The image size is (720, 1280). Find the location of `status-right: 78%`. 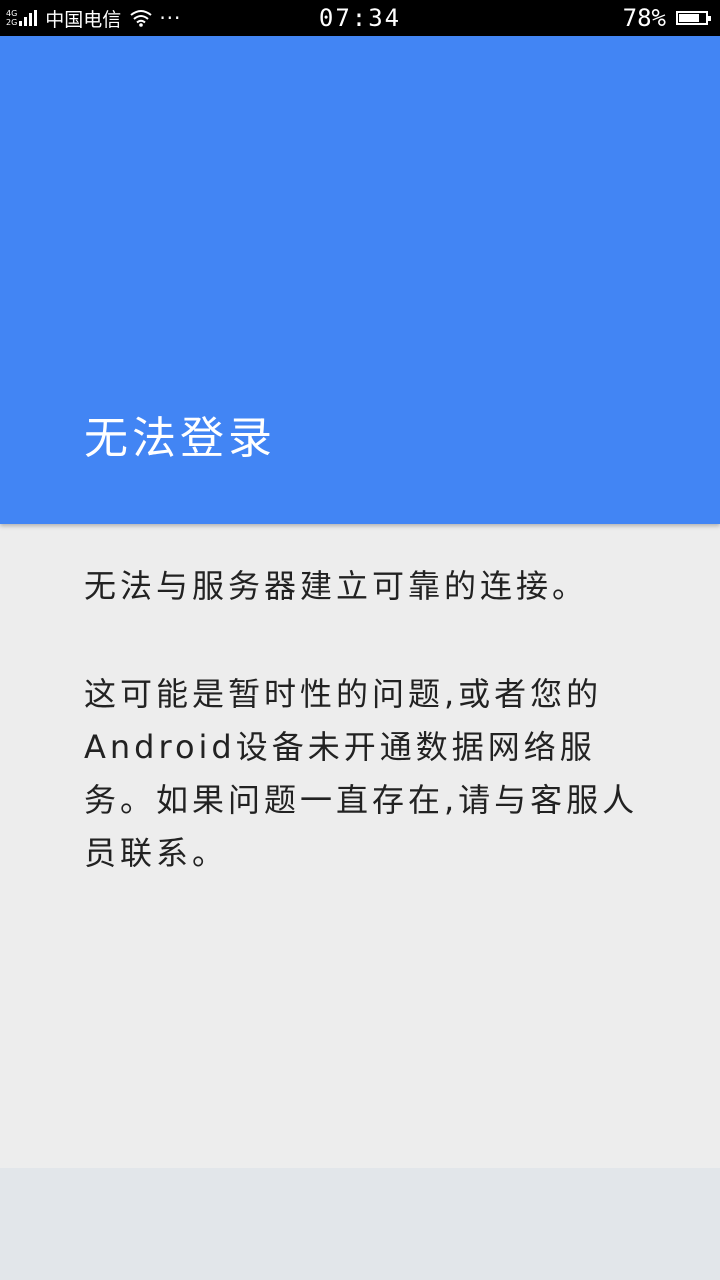

status-right: 78% is located at coordinates (666, 18).